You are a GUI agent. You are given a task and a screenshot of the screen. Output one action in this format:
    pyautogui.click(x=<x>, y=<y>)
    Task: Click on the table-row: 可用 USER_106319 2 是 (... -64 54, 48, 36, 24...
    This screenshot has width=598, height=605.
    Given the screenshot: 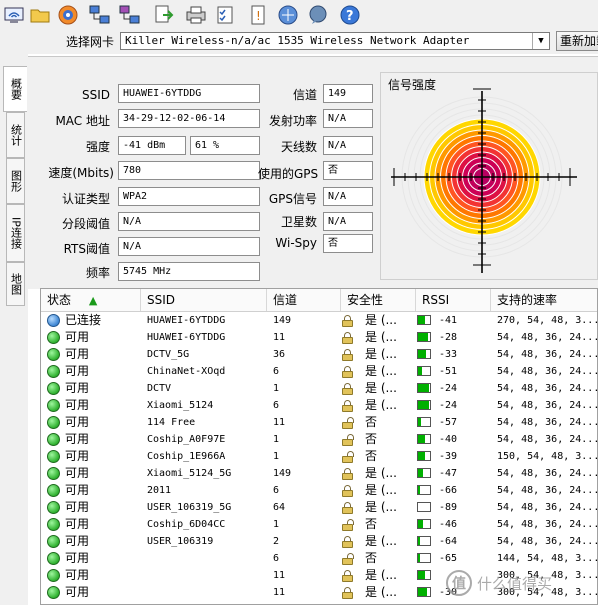 What is the action you would take?
    pyautogui.click(x=319, y=541)
    